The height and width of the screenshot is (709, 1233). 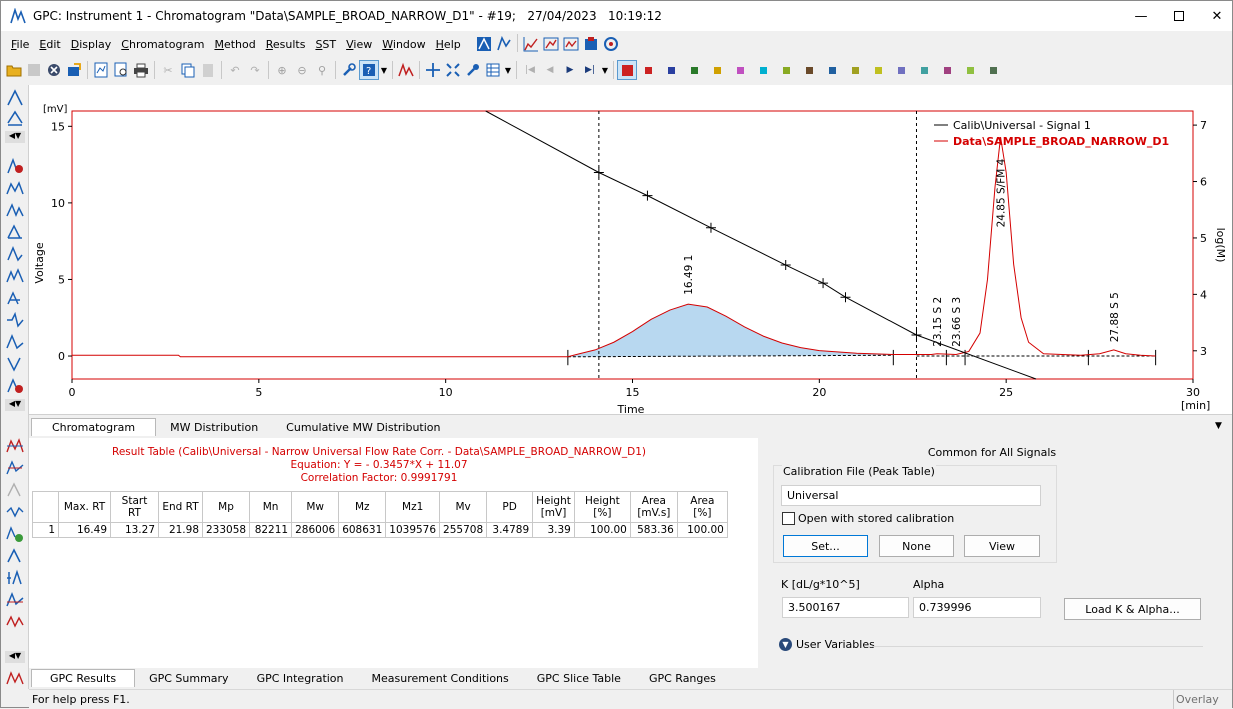 What do you see at coordinates (49, 44) in the screenshot?
I see `menu-item-edit: Edit` at bounding box center [49, 44].